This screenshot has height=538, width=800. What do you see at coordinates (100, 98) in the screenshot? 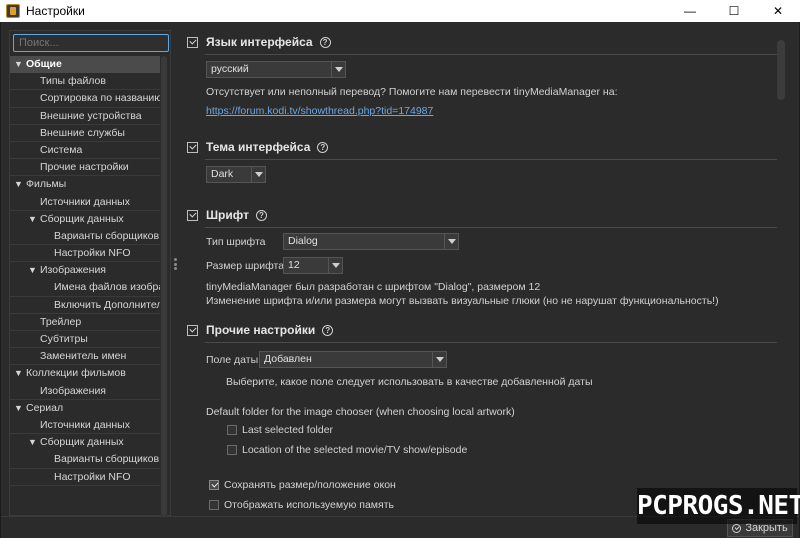
I see `tree-item-label: Сортировка по названию` at bounding box center [100, 98].